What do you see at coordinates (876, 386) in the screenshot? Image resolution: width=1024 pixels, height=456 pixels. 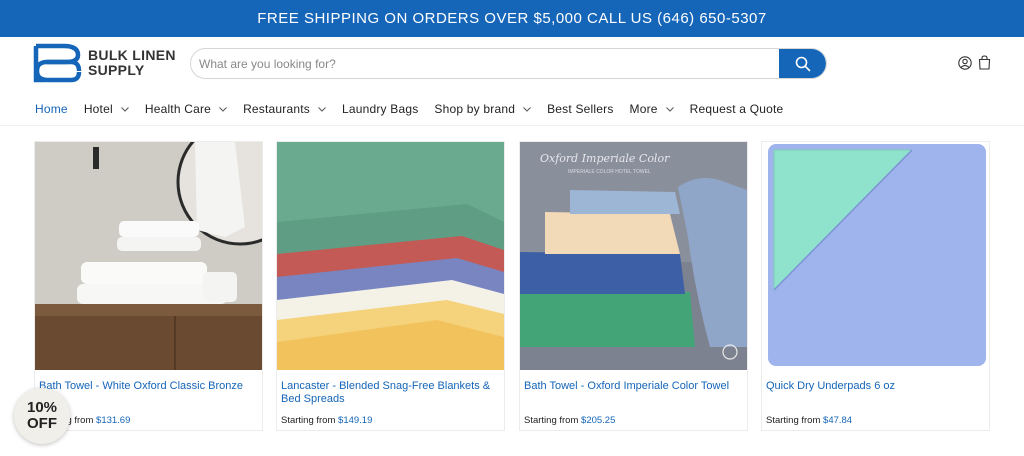 I see `product-title: Quick Dry Underpads 6 oz` at bounding box center [876, 386].